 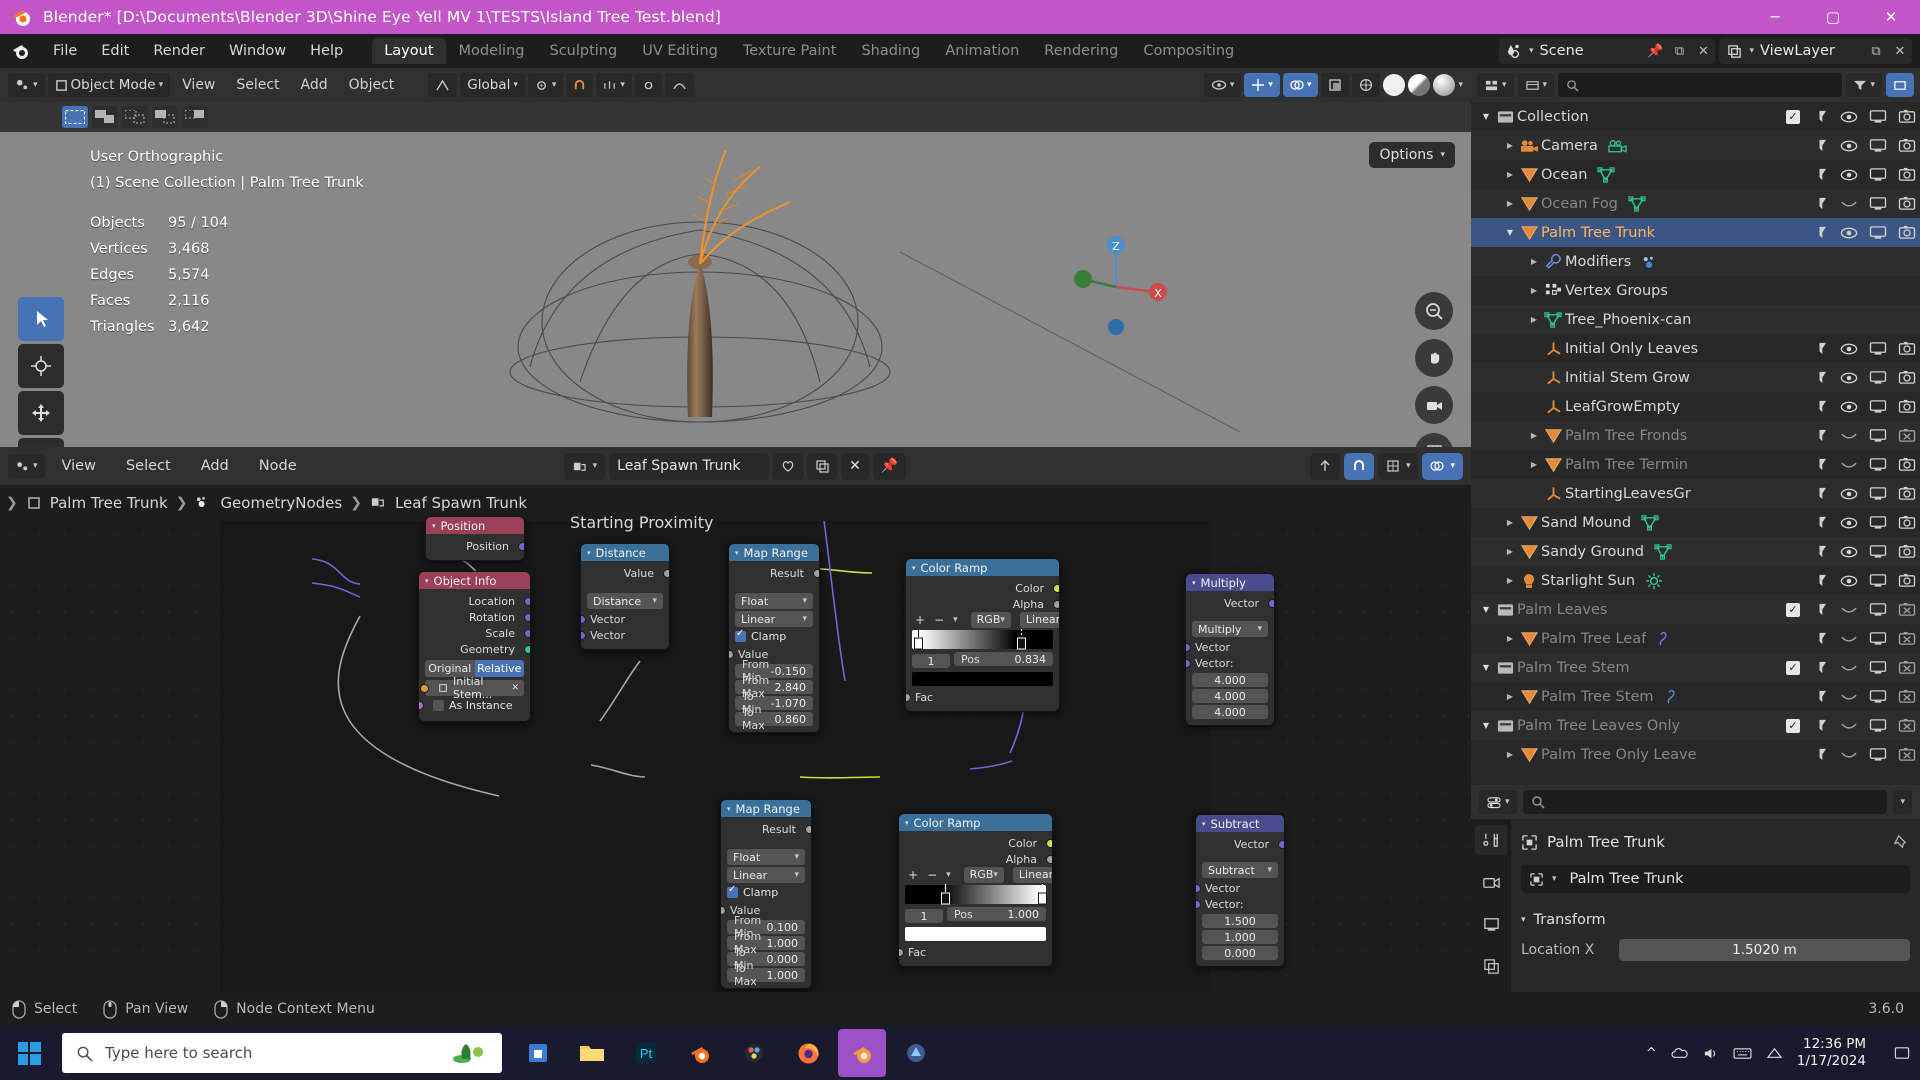 I want to click on color-mode-selector: RGB ▾, so click(x=990, y=619).